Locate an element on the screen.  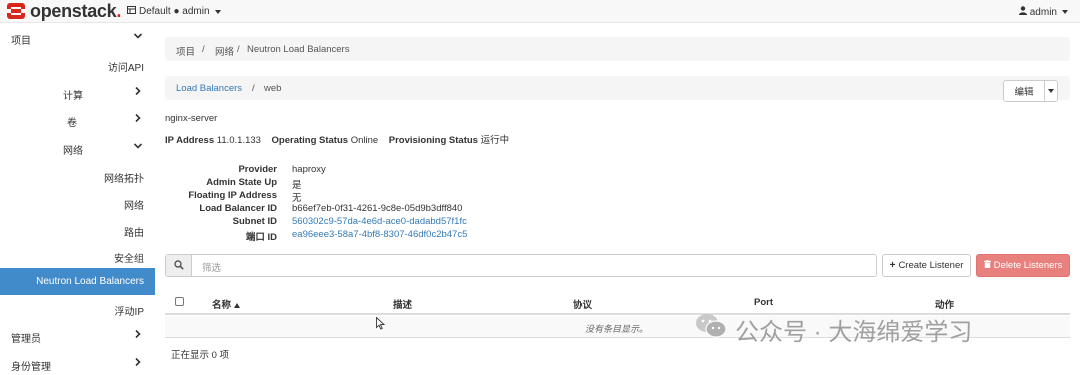
sidebar-item-label: 管理员 is located at coordinates (26, 339).